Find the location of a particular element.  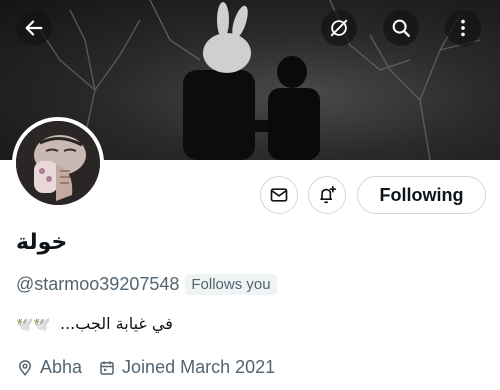

following-button: Following is located at coordinates (421, 195).